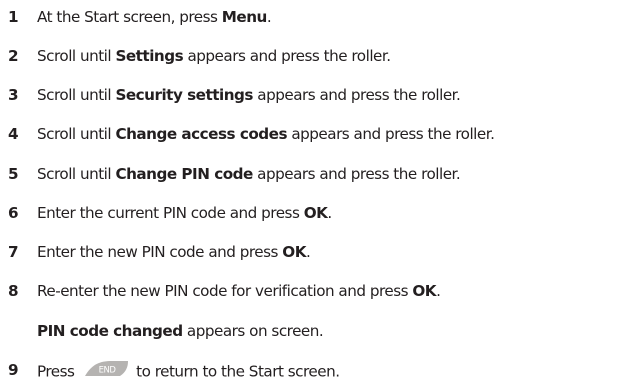  Describe the element at coordinates (244, 17) in the screenshot. I see `menu-keyword: Menu` at that location.